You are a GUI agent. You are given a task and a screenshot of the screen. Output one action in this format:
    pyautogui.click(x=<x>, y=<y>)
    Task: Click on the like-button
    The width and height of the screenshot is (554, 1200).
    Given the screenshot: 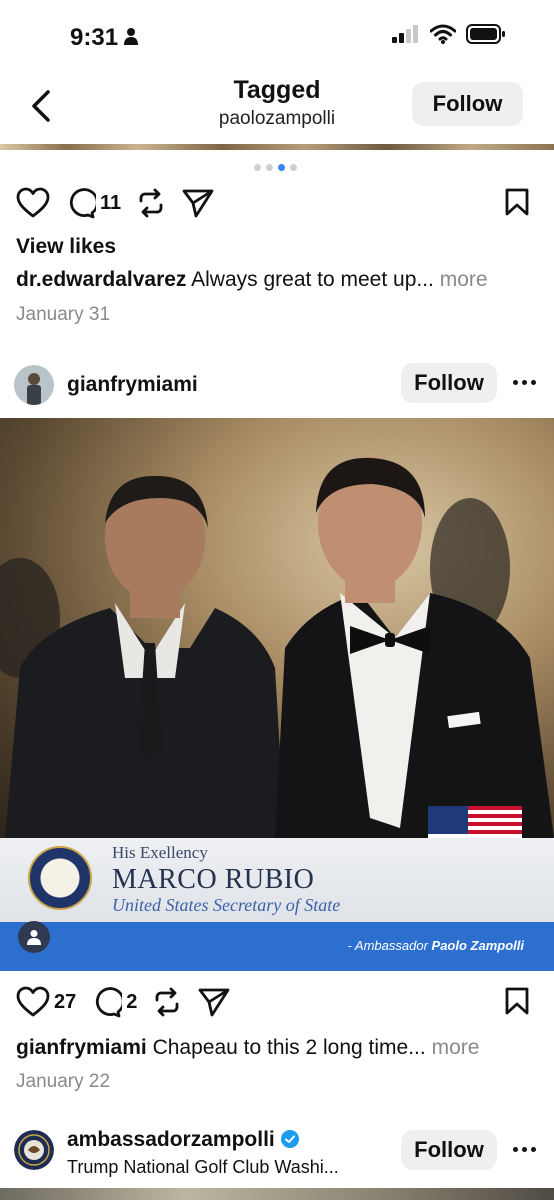 What is the action you would take?
    pyautogui.click(x=33, y=203)
    